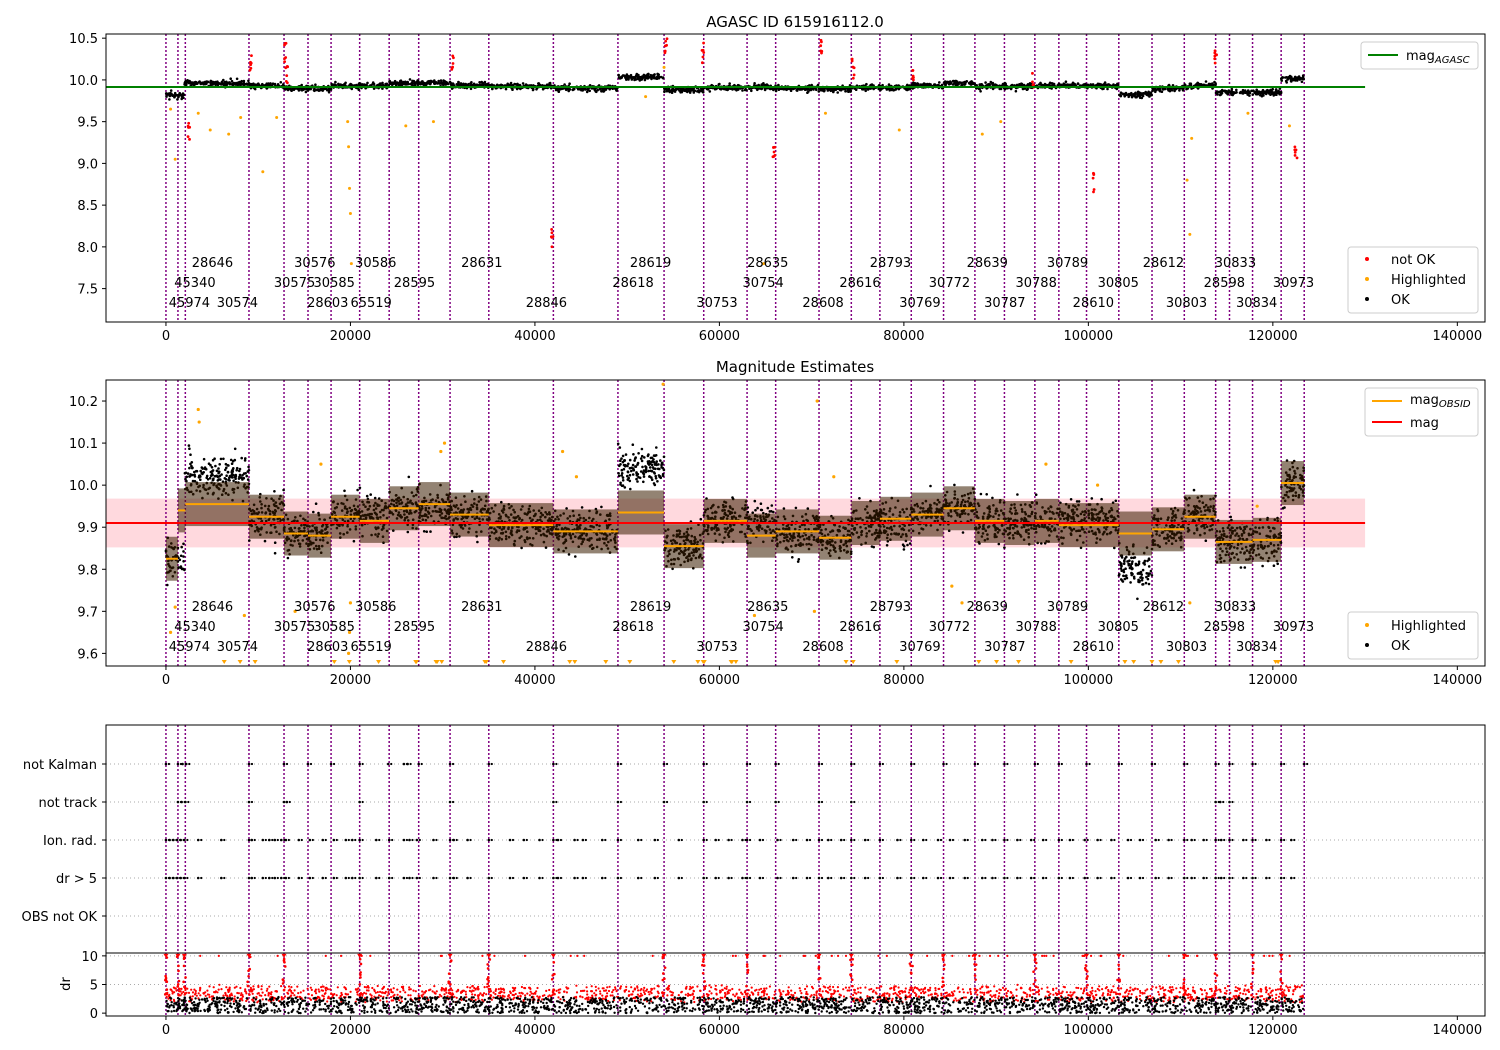 The height and width of the screenshot is (1050, 1500). I want to click on obsid-label: 28639, so click(987, 263).